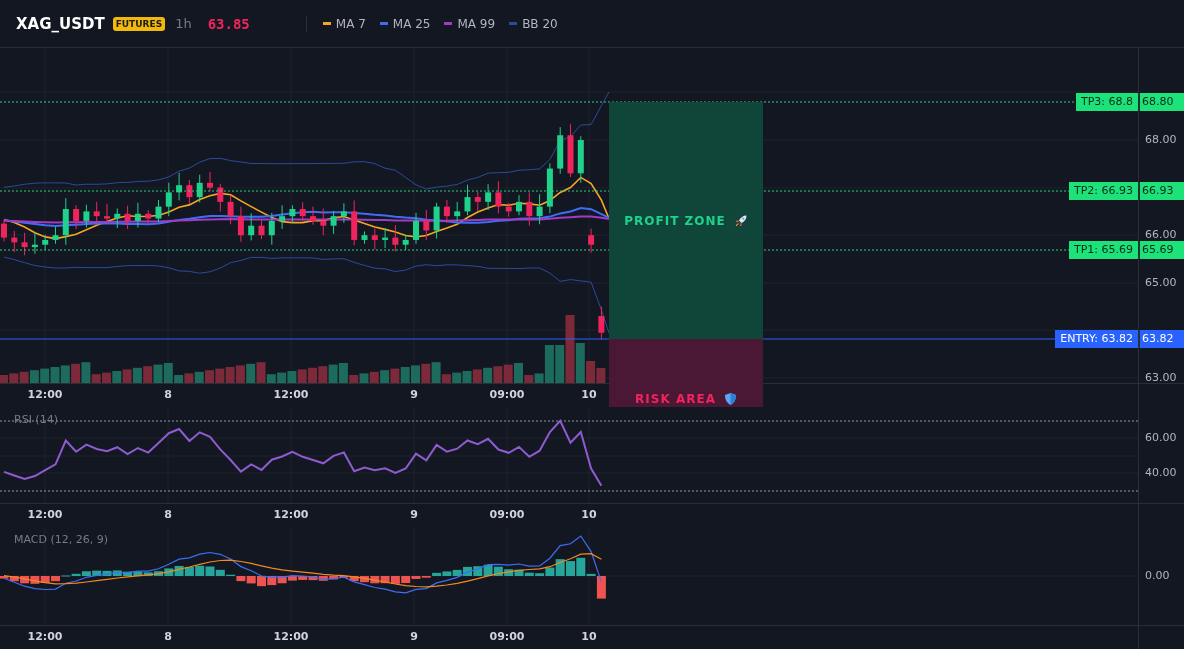 The image size is (1184, 649). Describe the element at coordinates (540, 23) in the screenshot. I see `legend-label: BB 20` at that location.